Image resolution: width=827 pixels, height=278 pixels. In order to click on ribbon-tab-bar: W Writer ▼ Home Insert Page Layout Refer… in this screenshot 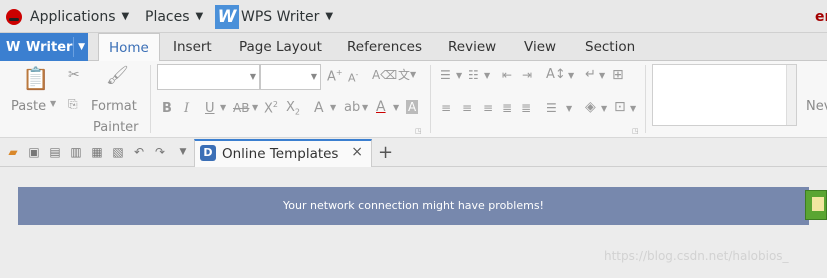, I will do `click(413, 47)`.